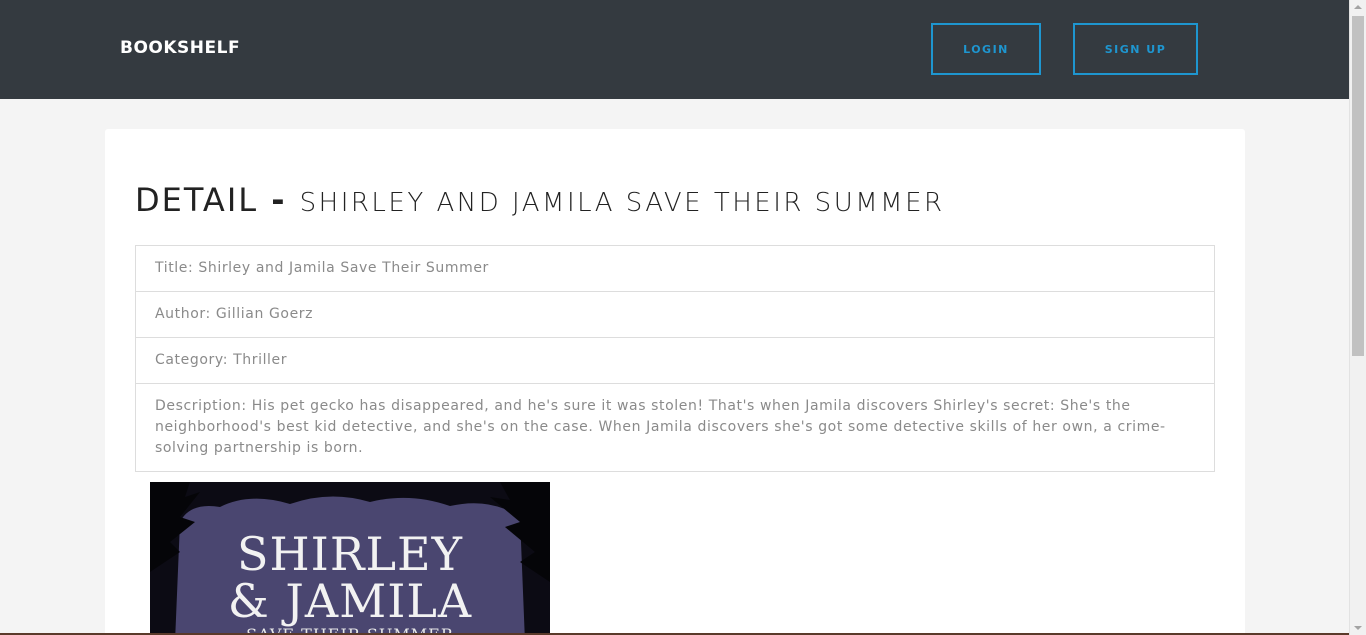 The width and height of the screenshot is (1366, 635). I want to click on scrollbar-thumb, so click(1358, 186).